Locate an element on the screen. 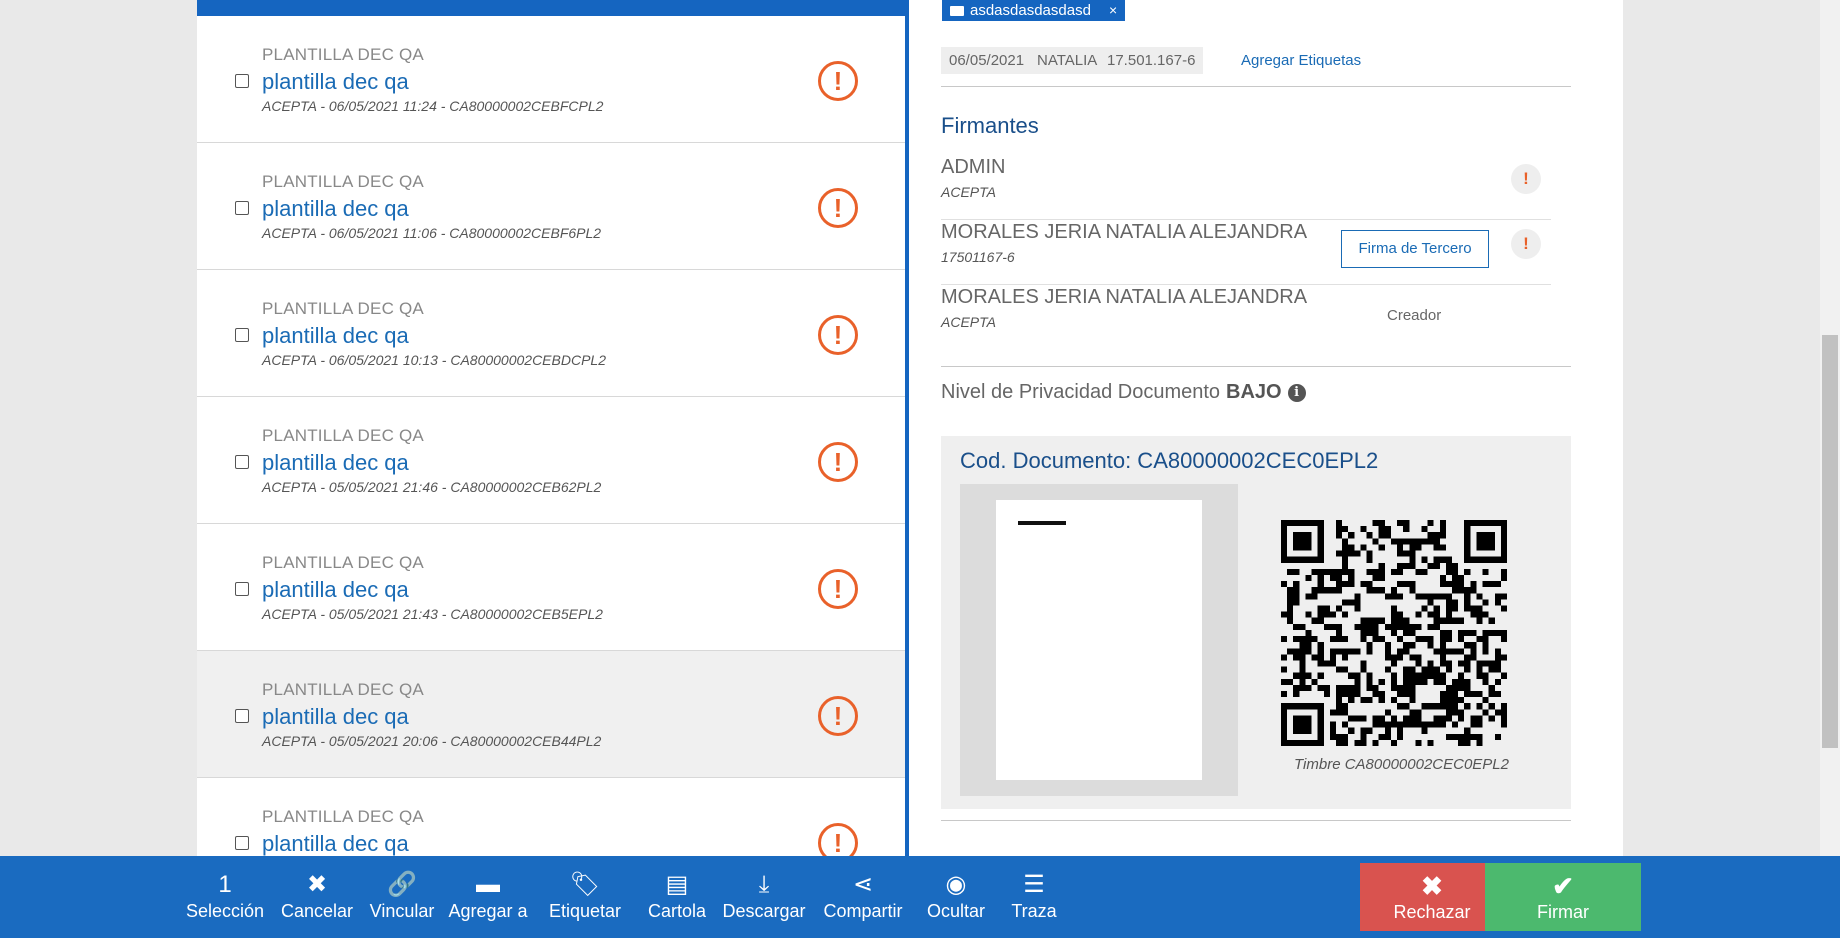 This screenshot has width=1840, height=938. list-item: PLANTILLA DEC QA plantilla dec qa! is located at coordinates (551, 817).